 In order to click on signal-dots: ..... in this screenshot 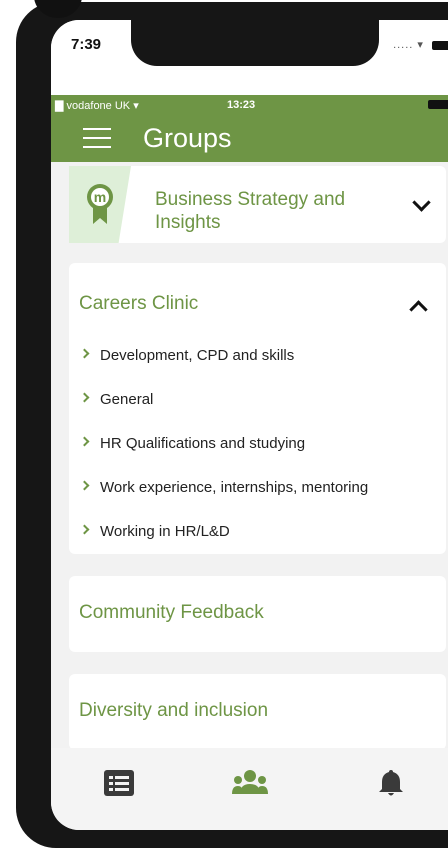, I will do `click(403, 45)`.